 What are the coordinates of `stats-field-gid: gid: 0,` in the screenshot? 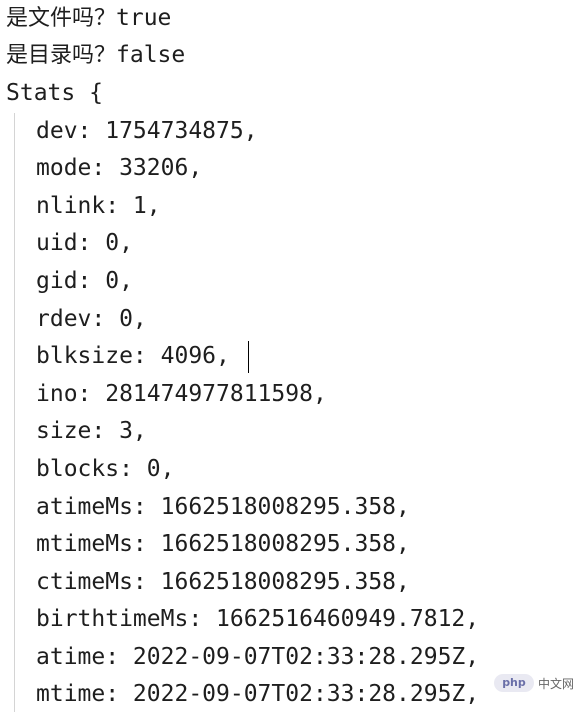 It's located at (84, 281).